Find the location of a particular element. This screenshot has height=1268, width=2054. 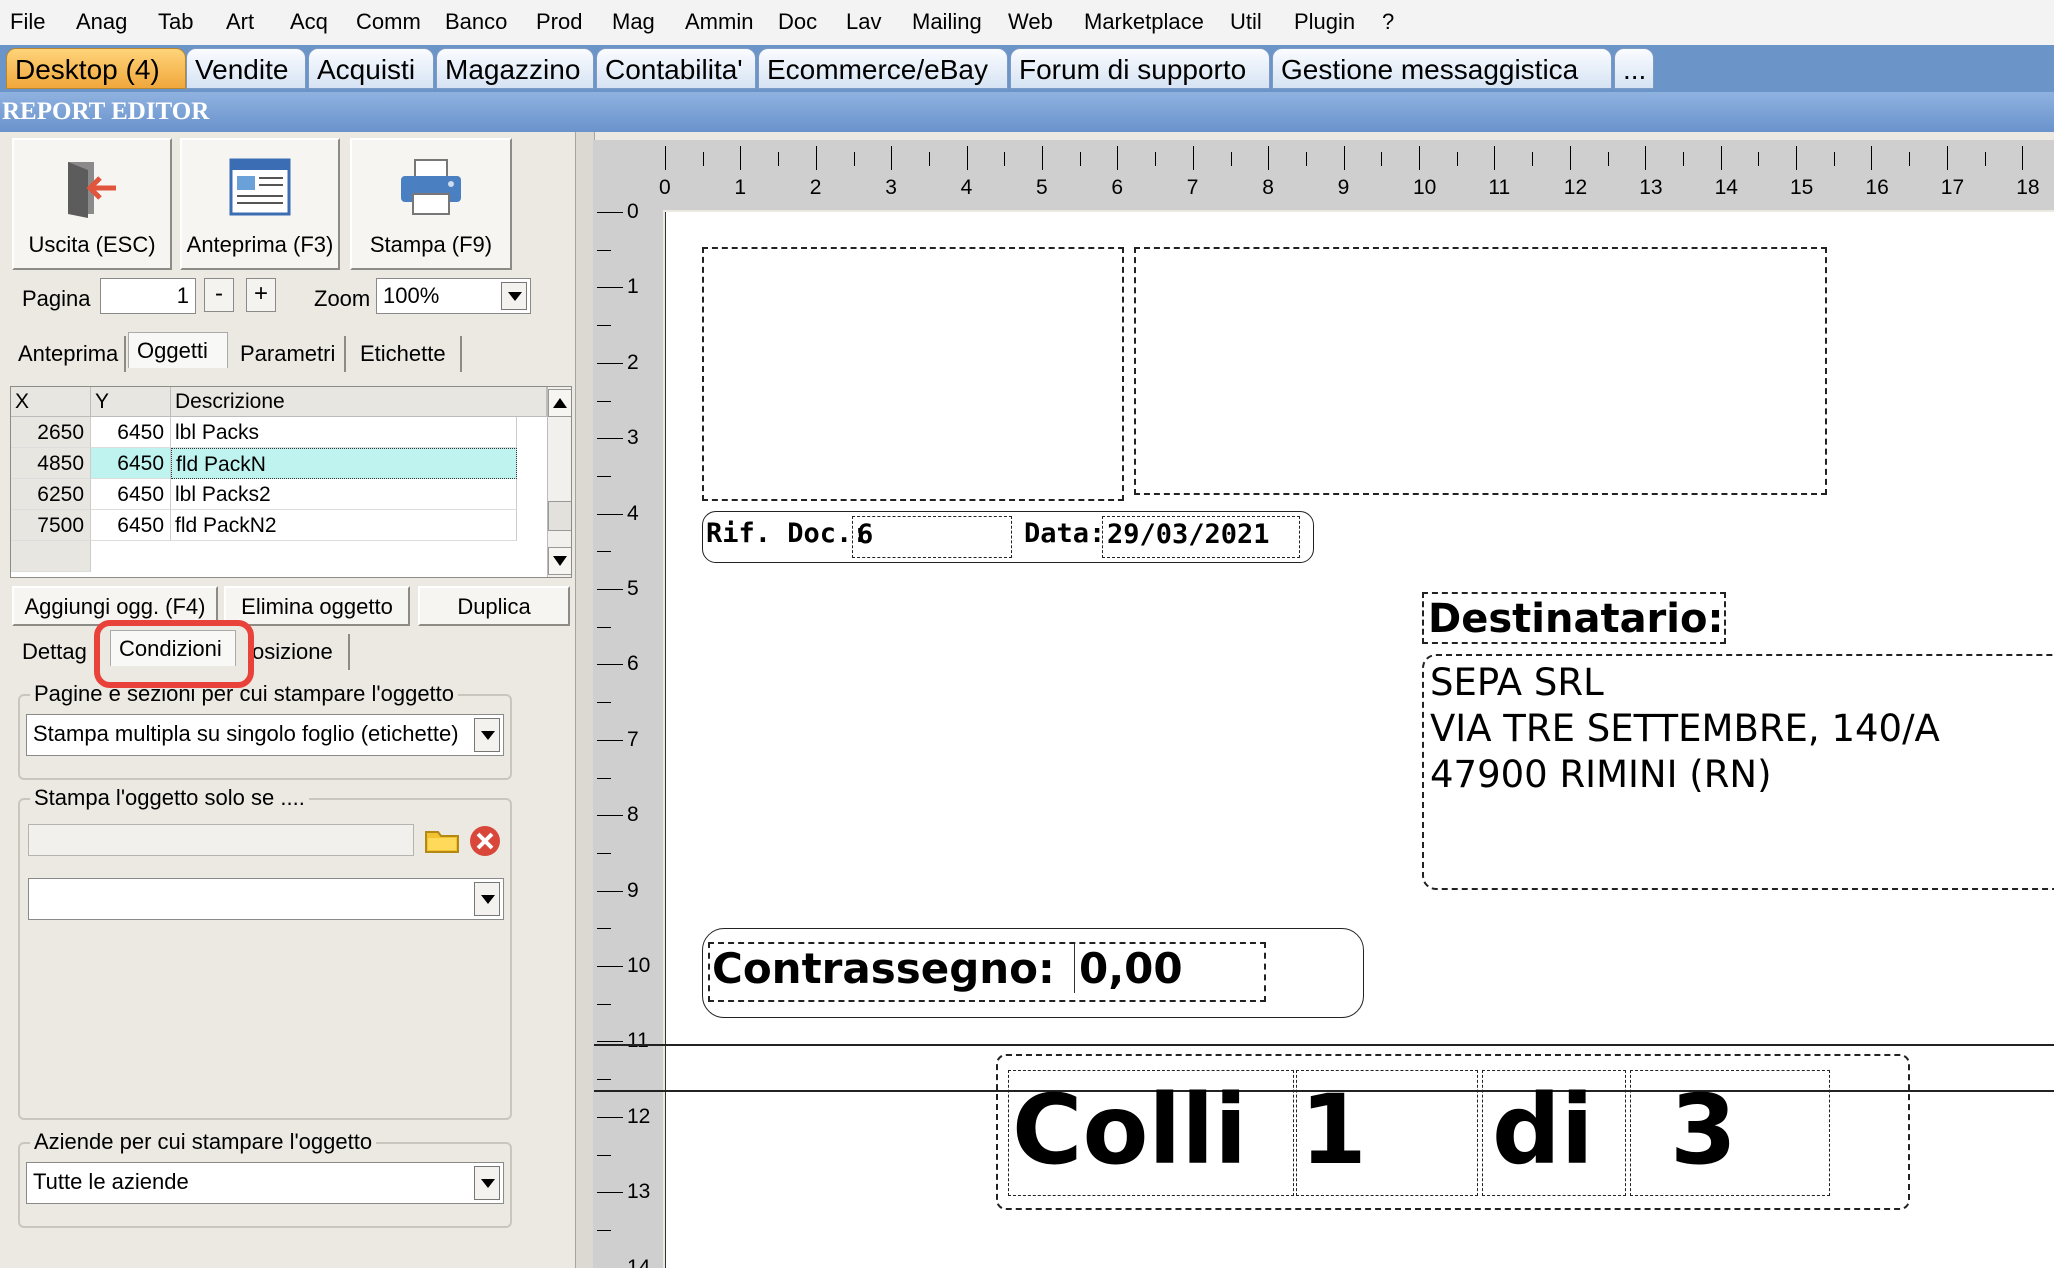

zoom-select: 100% is located at coordinates (453, 296).